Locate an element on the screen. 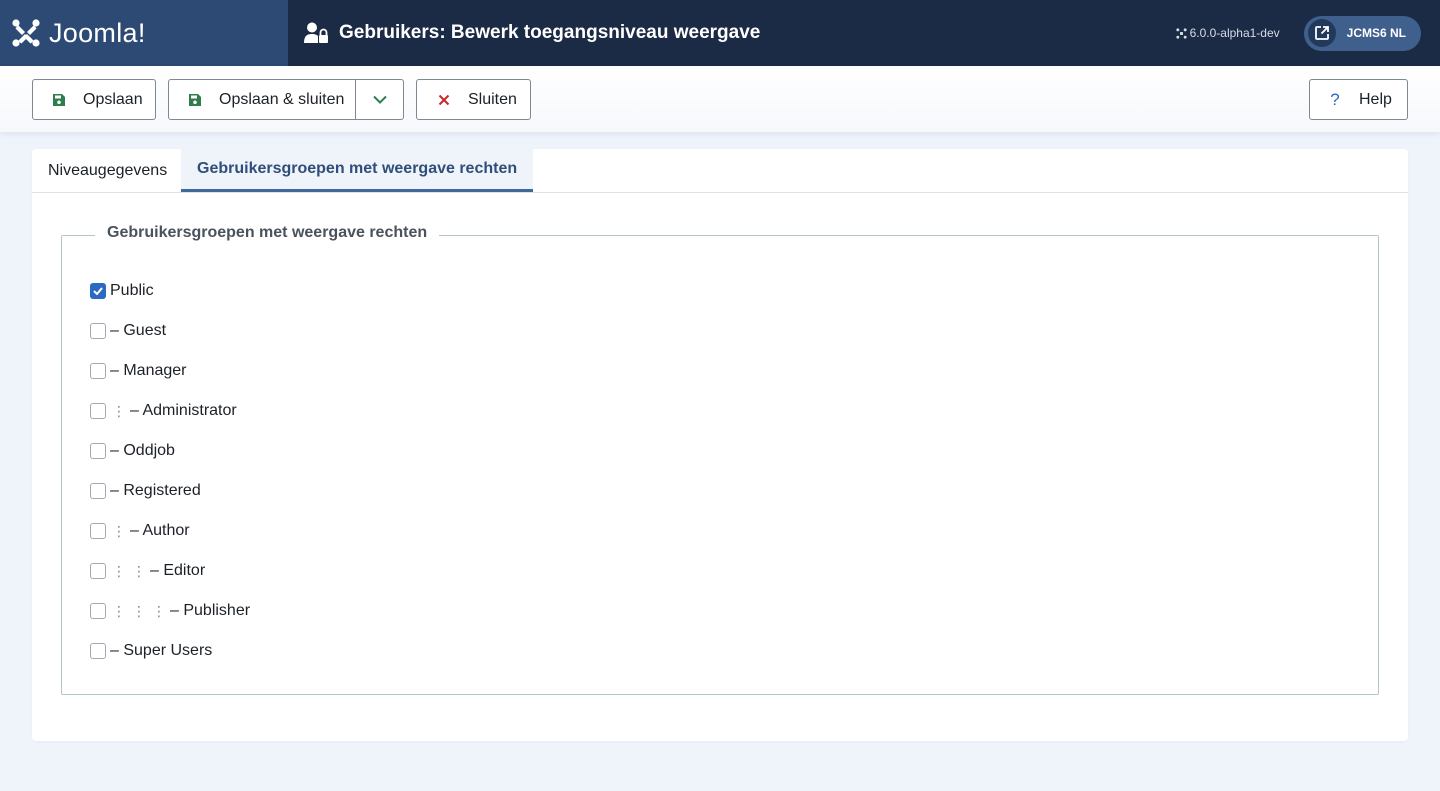 This screenshot has width=1440, height=791. toolbar: Opslaan Opslaan & sluiten Sluiten ? Help is located at coordinates (720, 99).